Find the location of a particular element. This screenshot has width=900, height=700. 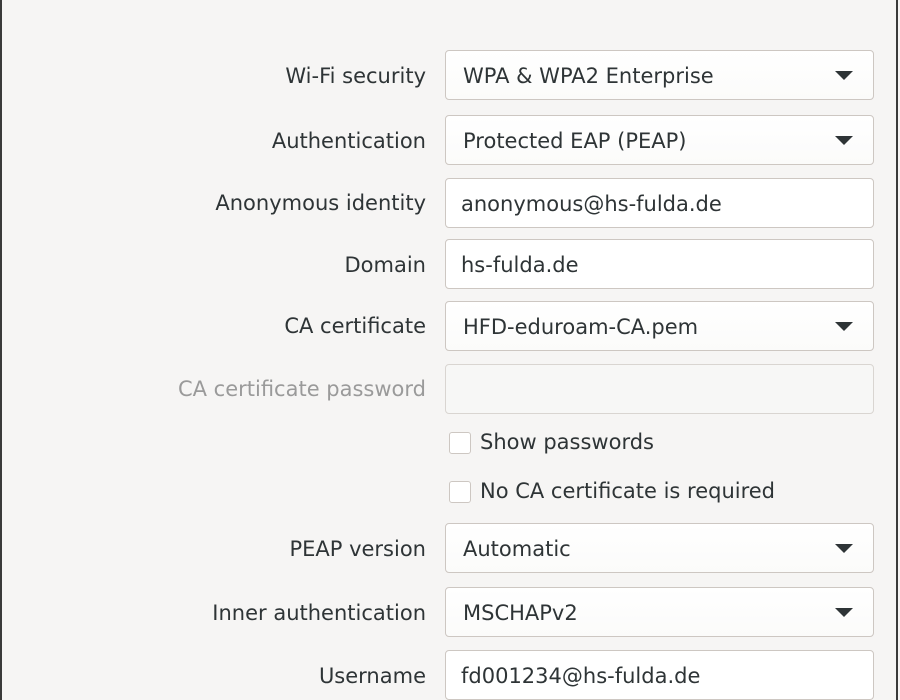

username-field: fd001234@hs-fulda.de is located at coordinates (659, 675).